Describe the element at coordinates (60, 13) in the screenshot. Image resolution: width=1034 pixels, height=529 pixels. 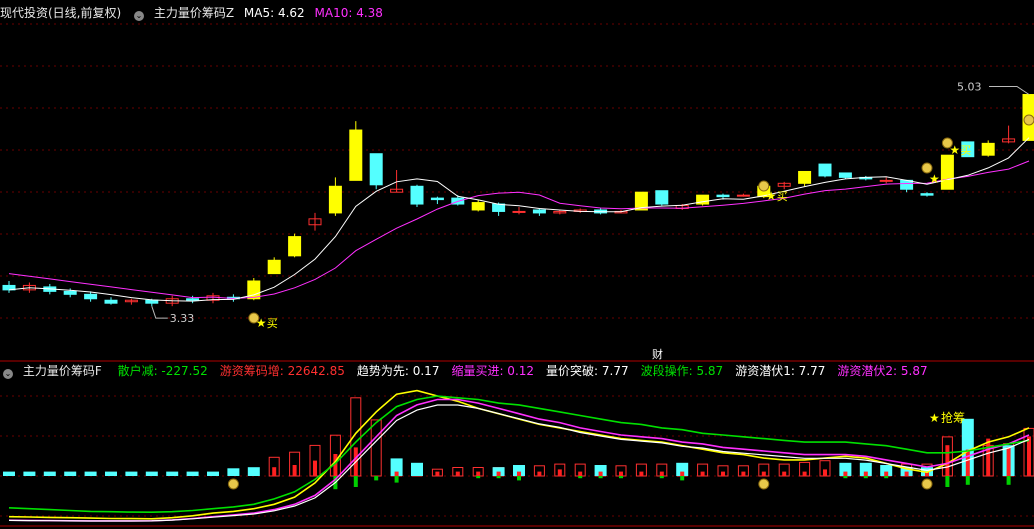
I see `stock-title: 现代投资(日线,前复权)` at that location.